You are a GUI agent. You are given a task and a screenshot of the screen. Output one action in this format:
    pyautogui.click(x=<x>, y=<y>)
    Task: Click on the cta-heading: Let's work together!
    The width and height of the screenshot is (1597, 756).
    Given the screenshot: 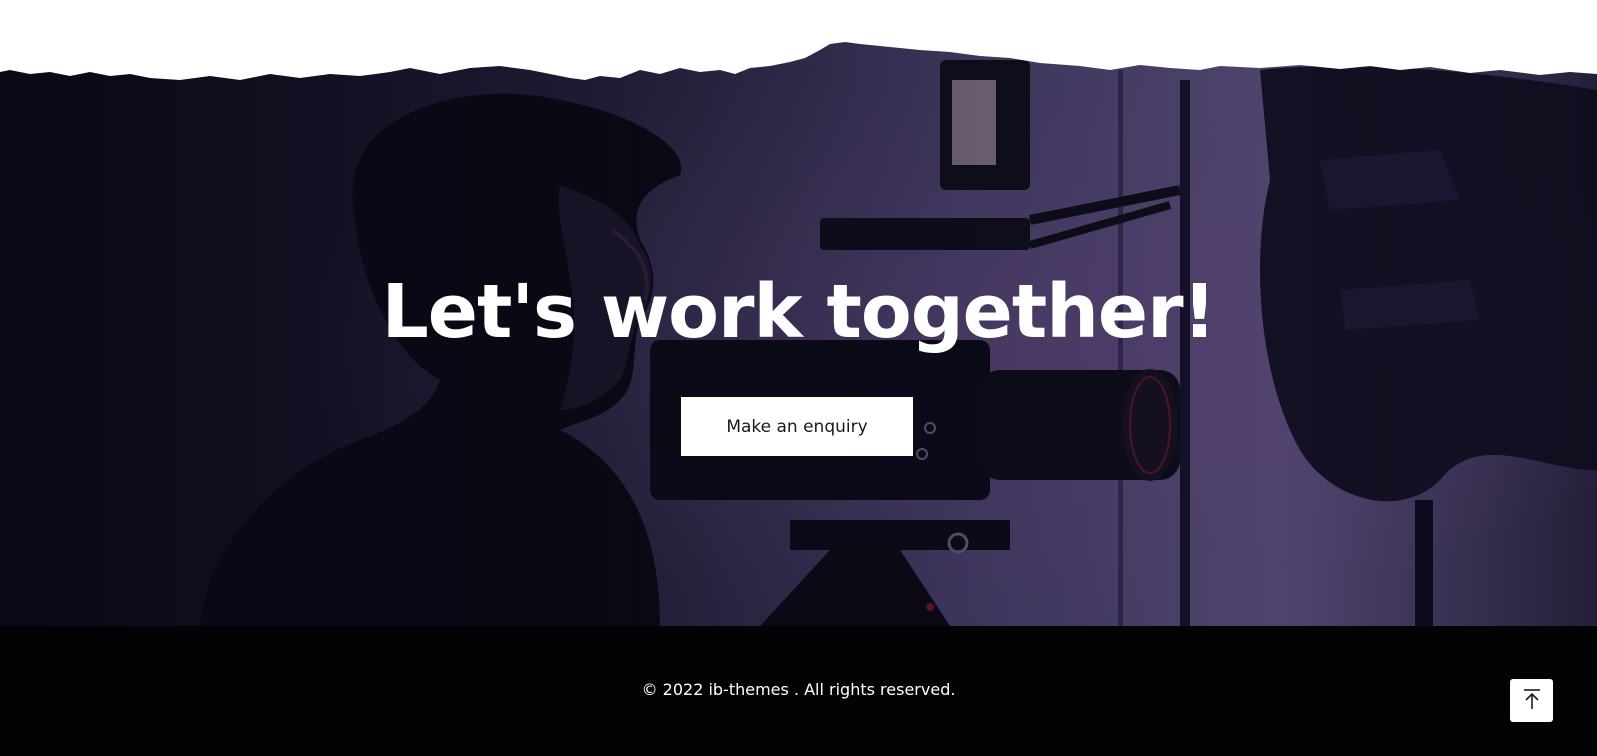 What is the action you would take?
    pyautogui.click(x=799, y=312)
    